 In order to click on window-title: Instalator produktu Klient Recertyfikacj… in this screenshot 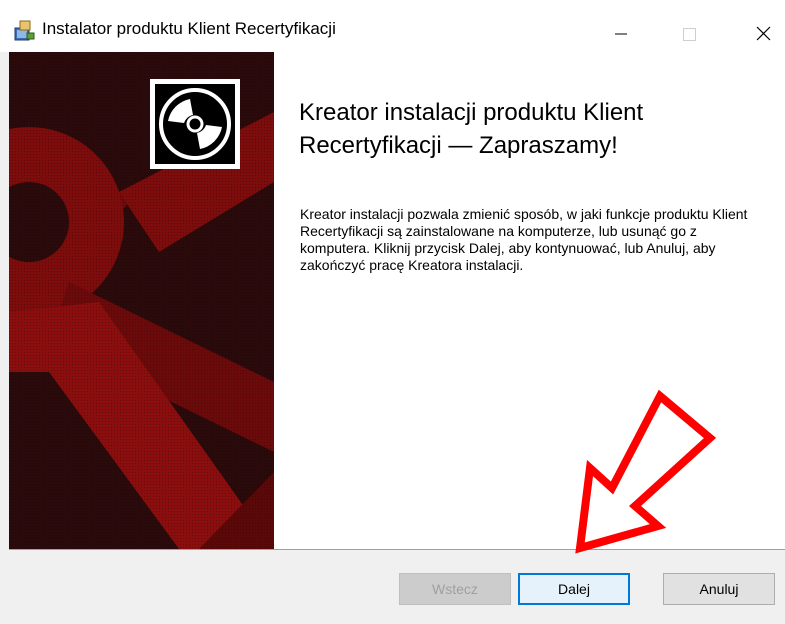, I will do `click(189, 28)`.